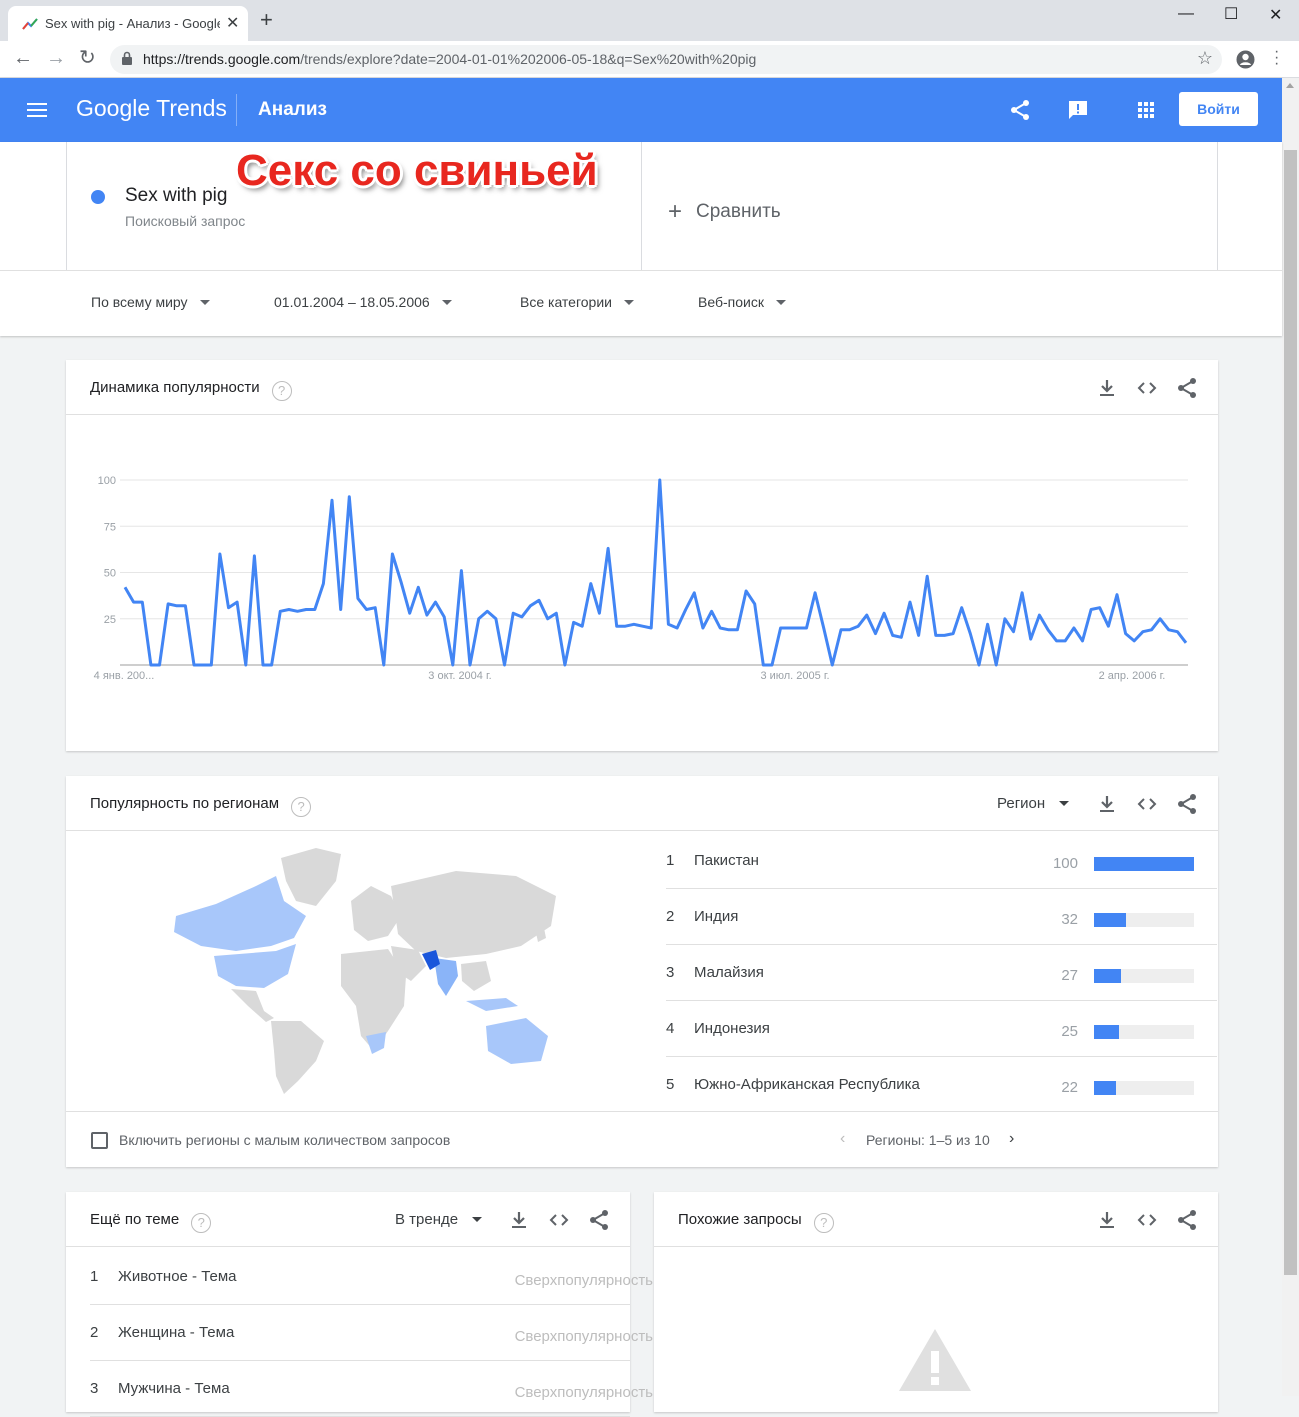  Describe the element at coordinates (941, 973) in the screenshot. I see `region-row: 3 Малайзия 27` at that location.